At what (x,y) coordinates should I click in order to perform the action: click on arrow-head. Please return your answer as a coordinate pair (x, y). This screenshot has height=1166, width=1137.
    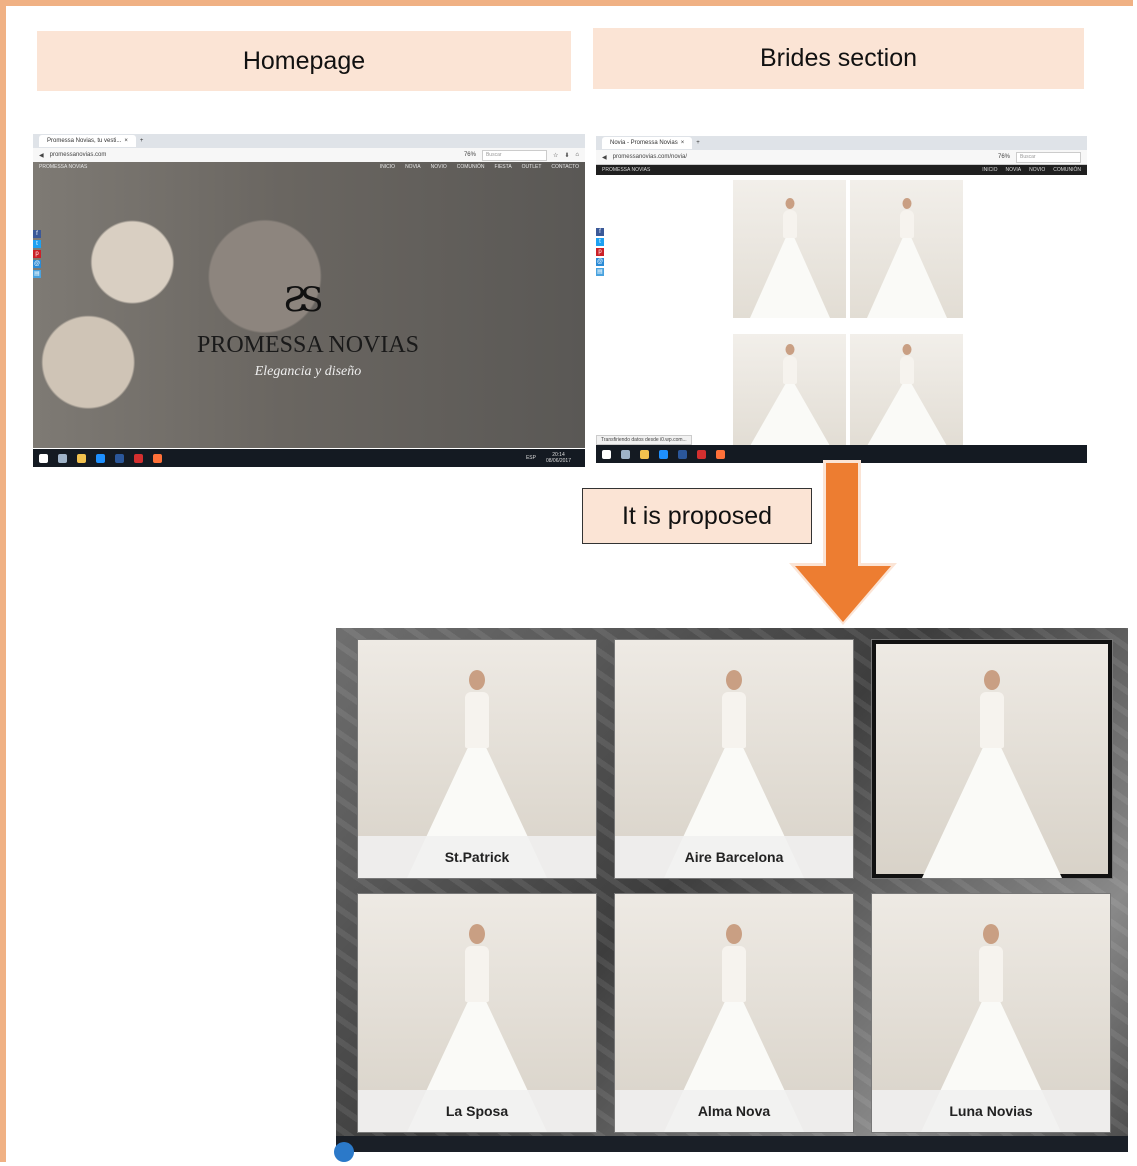
    Looking at the image, I should click on (843, 594).